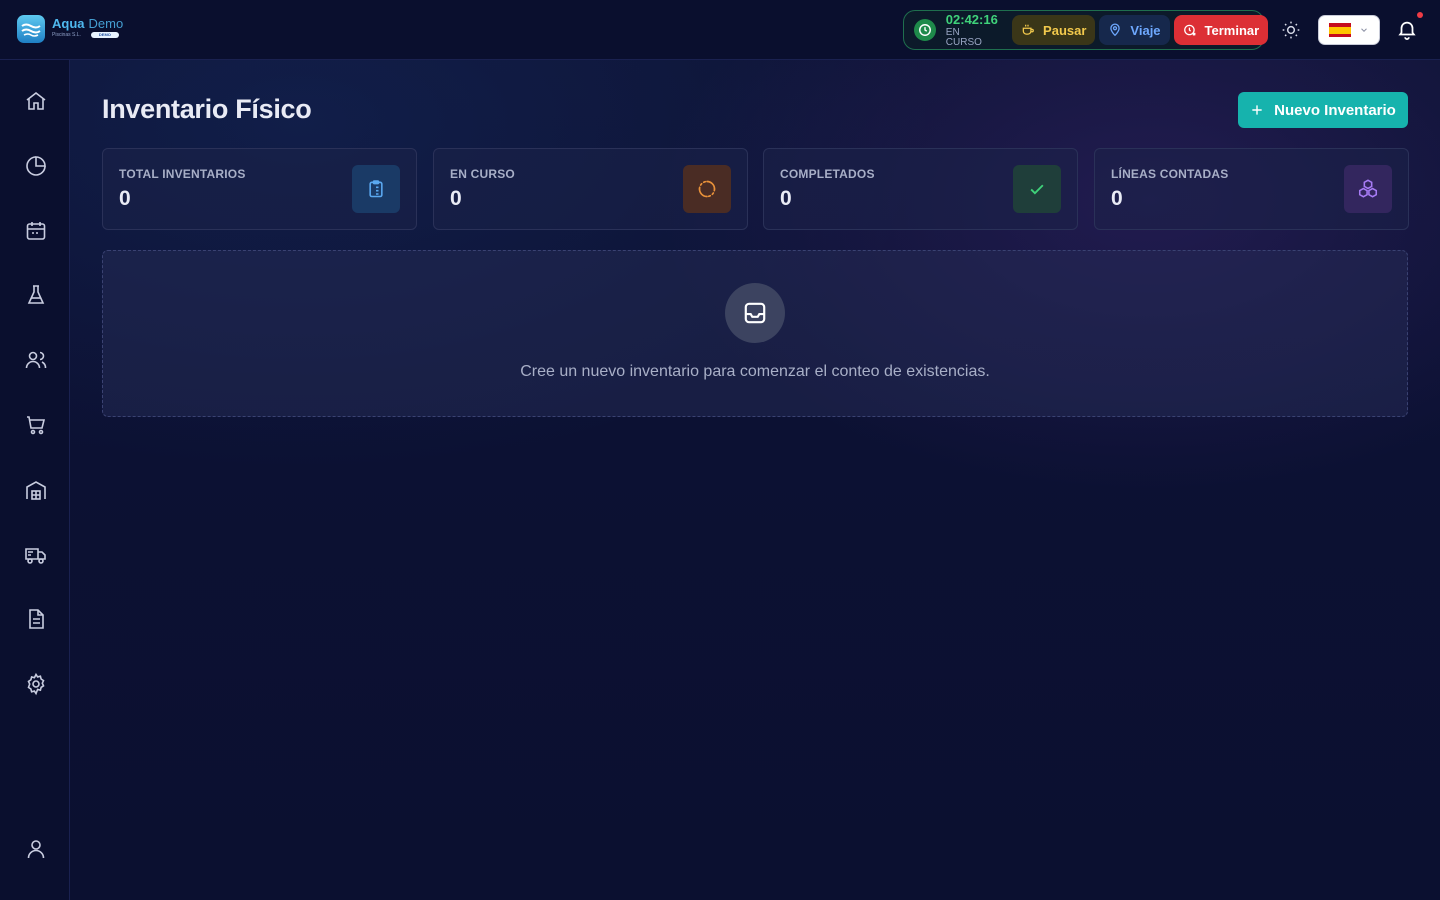 This screenshot has height=900, width=1440. I want to click on clock-icon, so click(925, 30).